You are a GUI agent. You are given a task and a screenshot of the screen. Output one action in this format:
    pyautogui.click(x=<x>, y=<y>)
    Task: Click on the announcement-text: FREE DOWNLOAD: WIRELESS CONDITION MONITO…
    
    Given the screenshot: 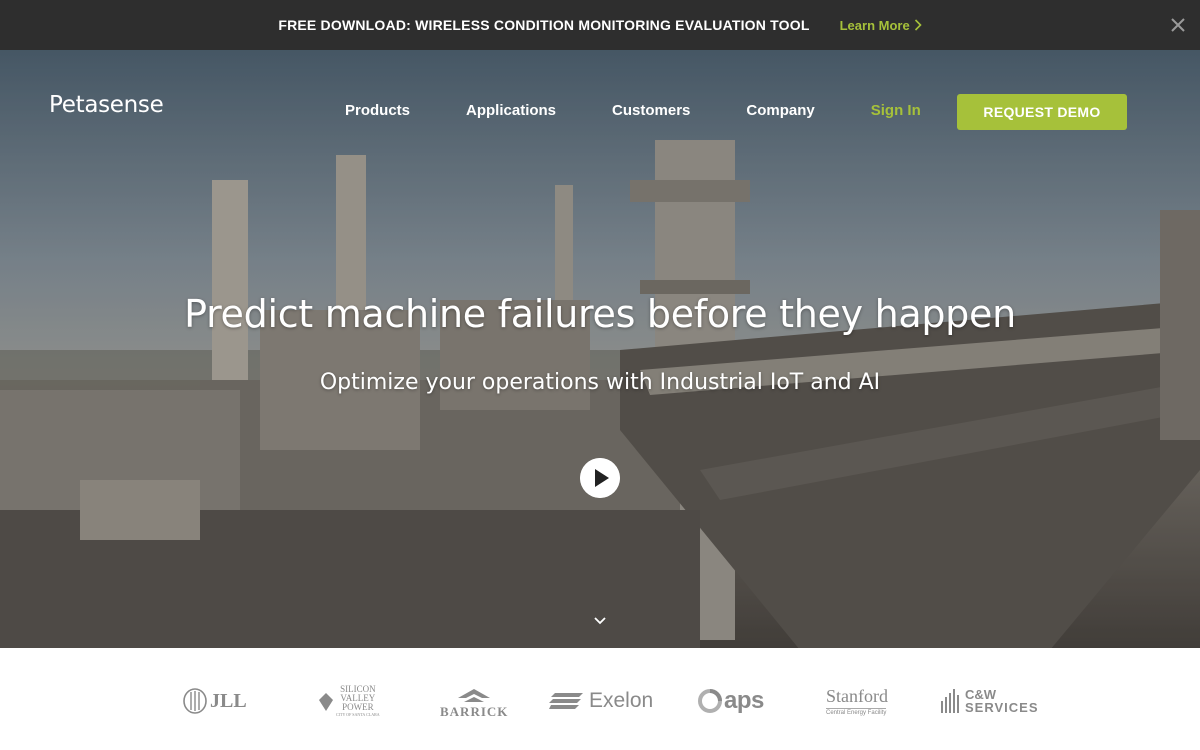 What is the action you would take?
    pyautogui.click(x=544, y=25)
    